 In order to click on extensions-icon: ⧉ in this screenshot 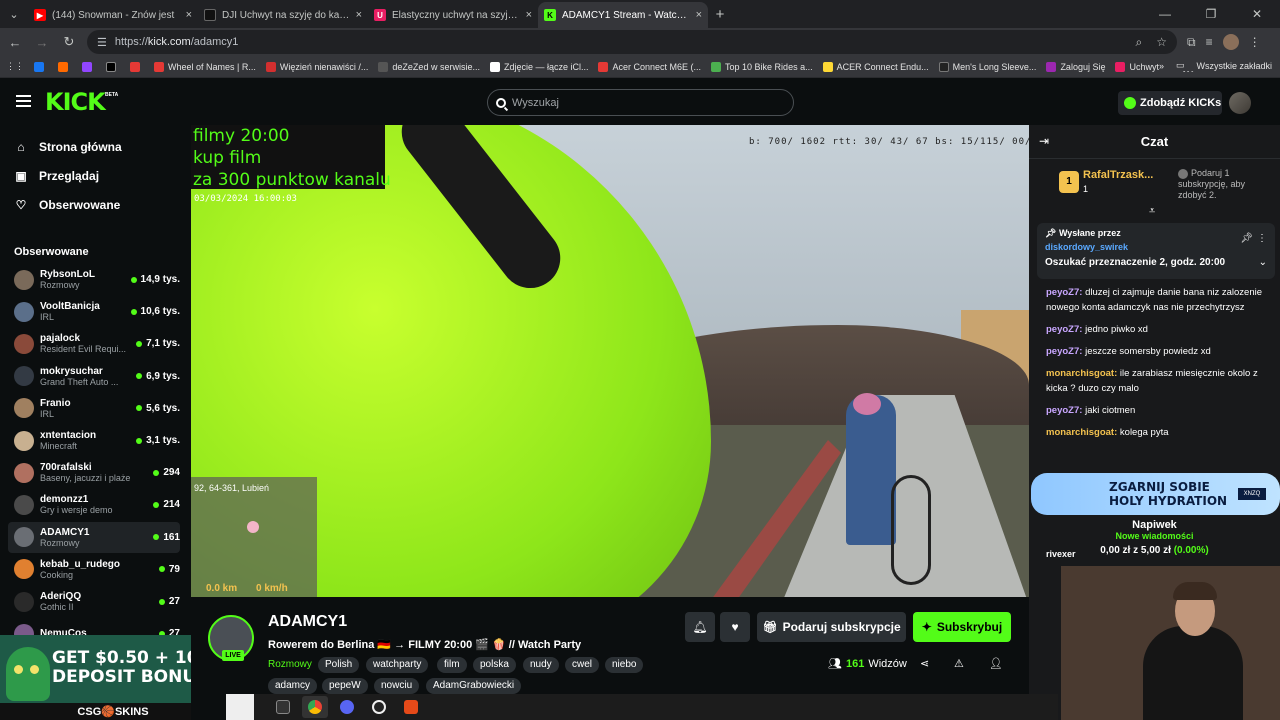, I will do `click(1191, 42)`.